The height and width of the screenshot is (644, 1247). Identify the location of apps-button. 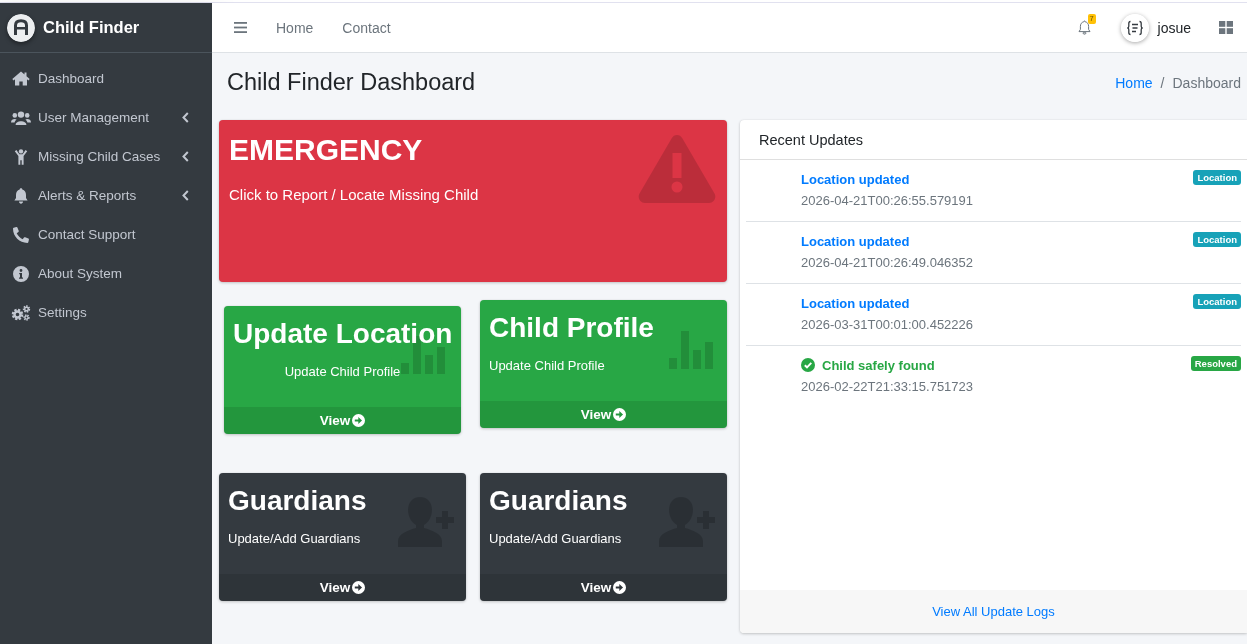
(1226, 27).